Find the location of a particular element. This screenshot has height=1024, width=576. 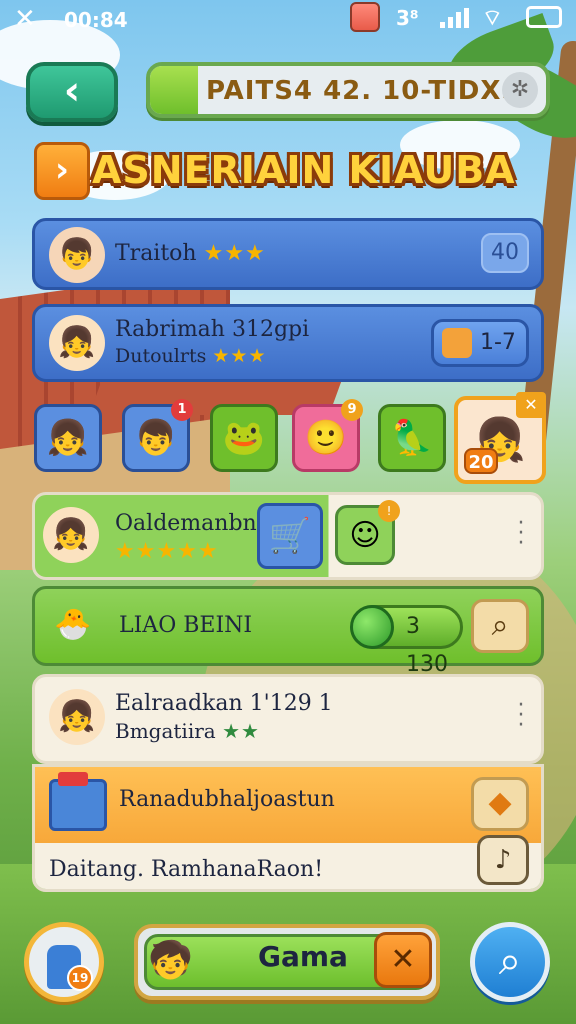

bird-icon: 🦜 is located at coordinates (412, 438).